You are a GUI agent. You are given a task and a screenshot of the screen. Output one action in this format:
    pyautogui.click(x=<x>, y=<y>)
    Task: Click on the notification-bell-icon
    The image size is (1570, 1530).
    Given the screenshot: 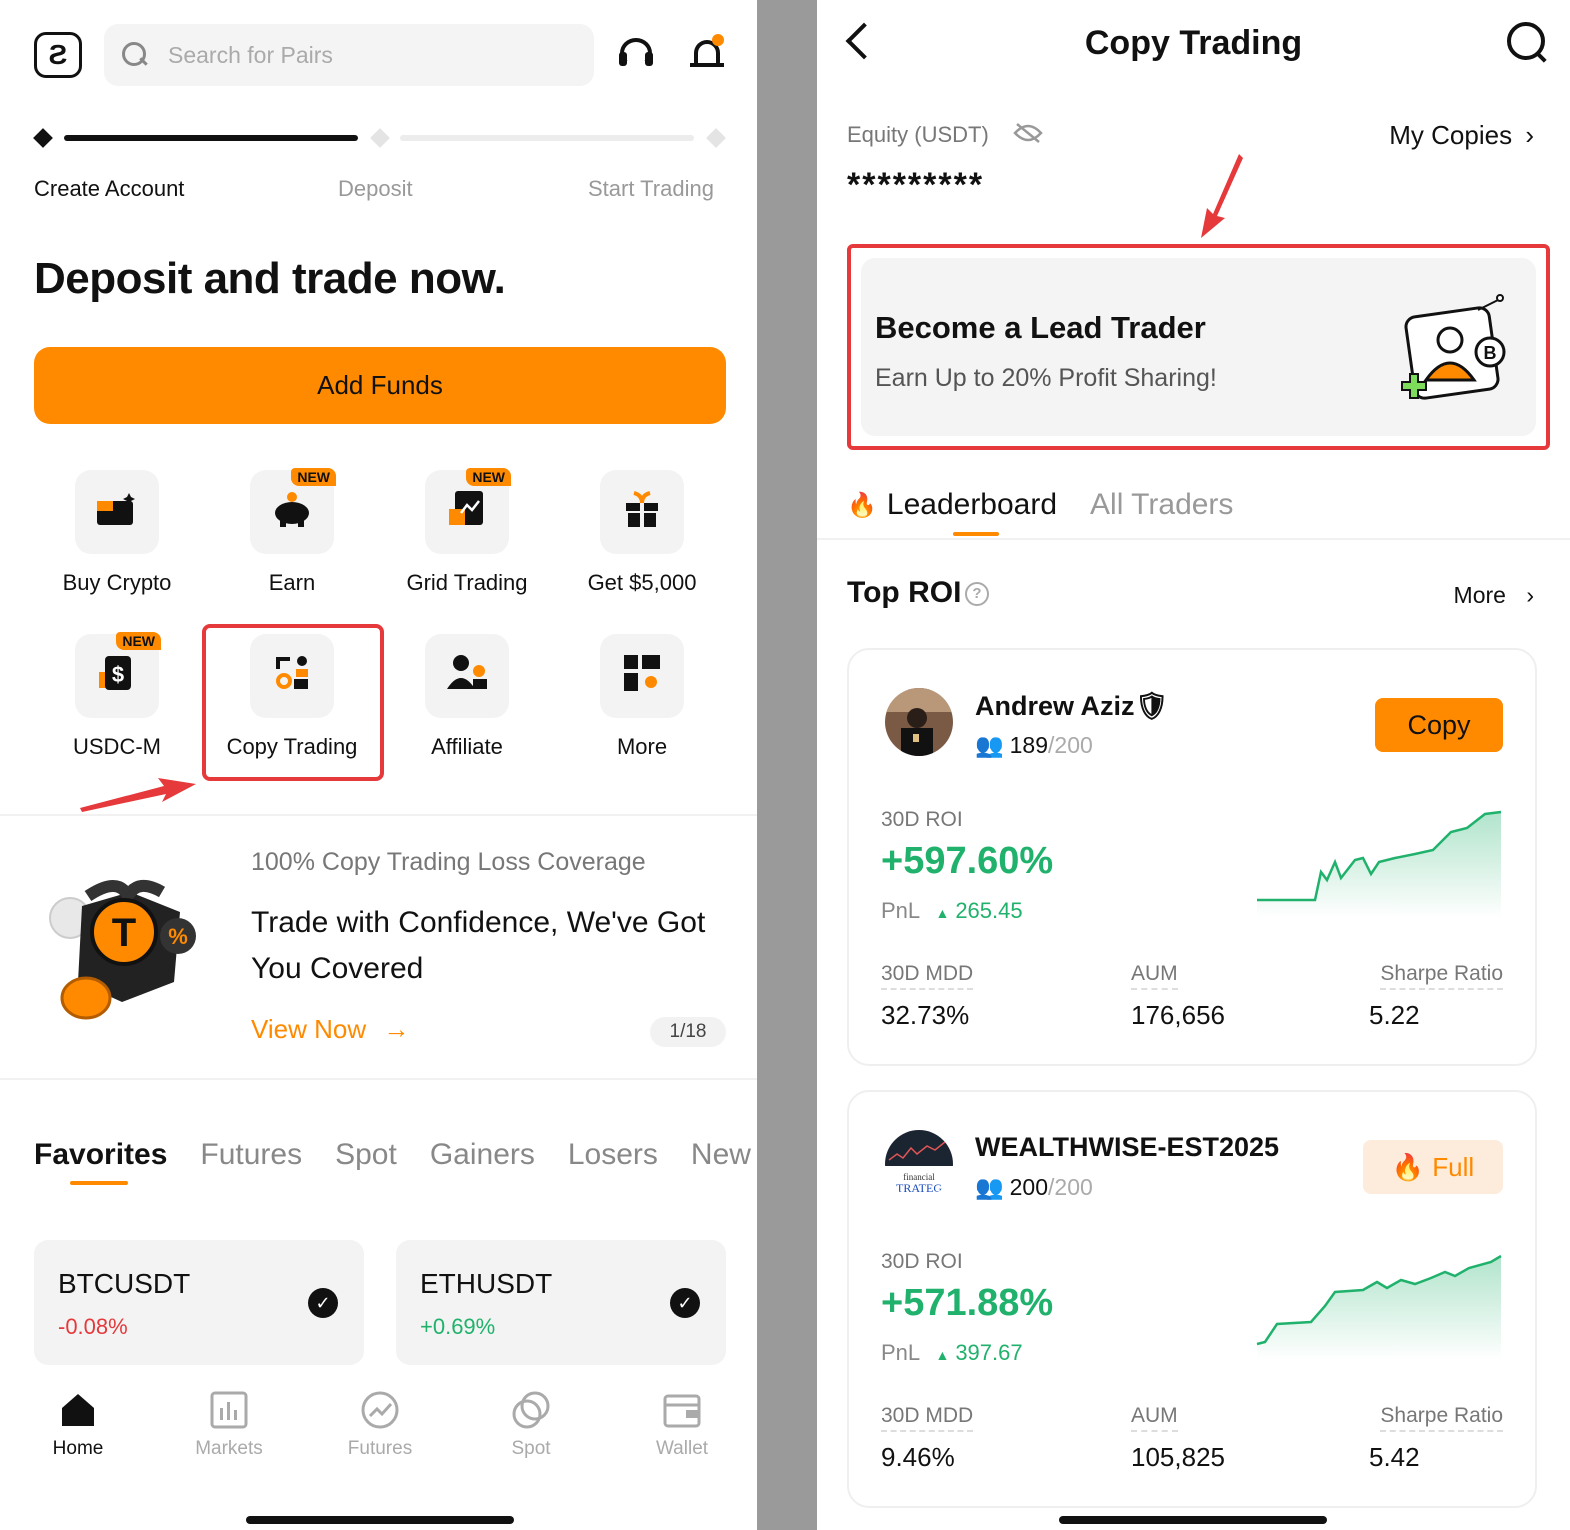 What is the action you would take?
    pyautogui.click(x=708, y=54)
    